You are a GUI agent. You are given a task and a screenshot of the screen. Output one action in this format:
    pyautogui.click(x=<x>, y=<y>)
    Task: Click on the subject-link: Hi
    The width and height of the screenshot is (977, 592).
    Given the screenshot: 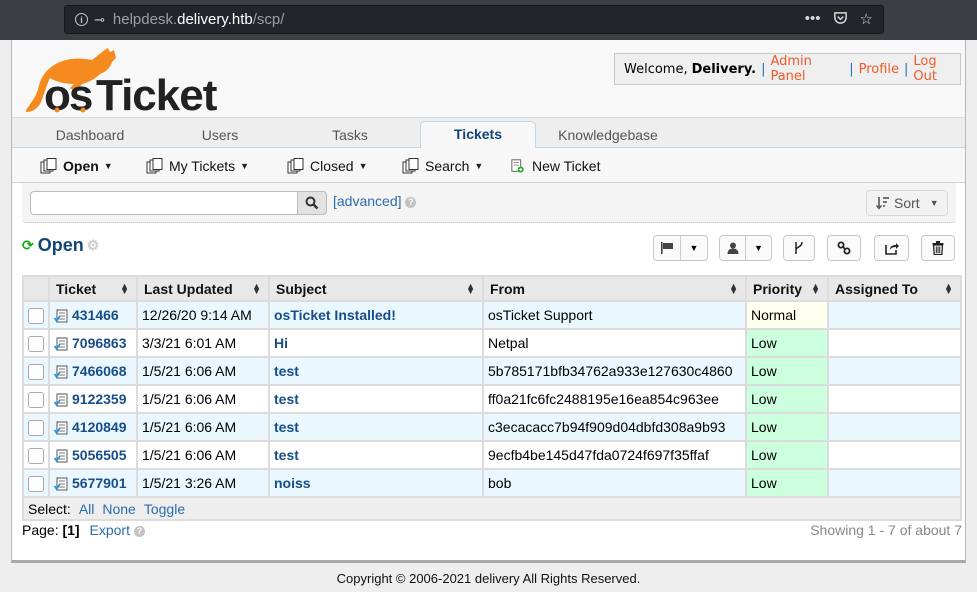 What is the action you would take?
    pyautogui.click(x=281, y=343)
    